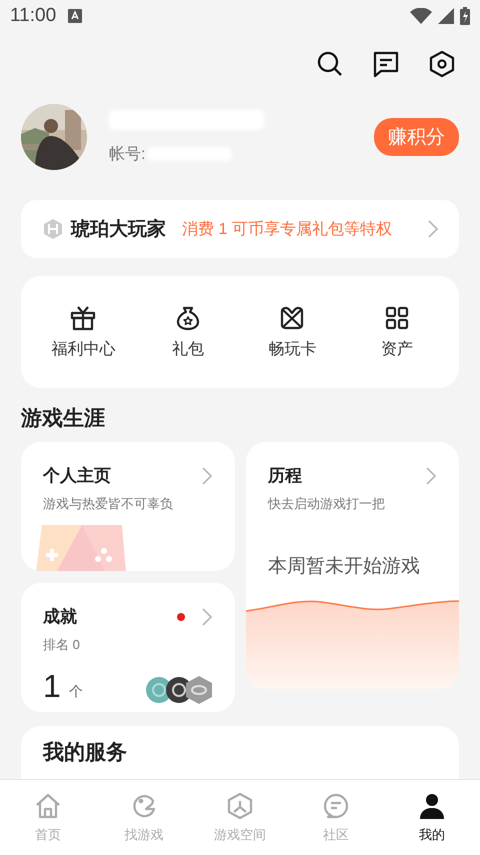  What do you see at coordinates (327, 504) in the screenshot?
I see `card-subtitle: 快去启动游戏打一把` at bounding box center [327, 504].